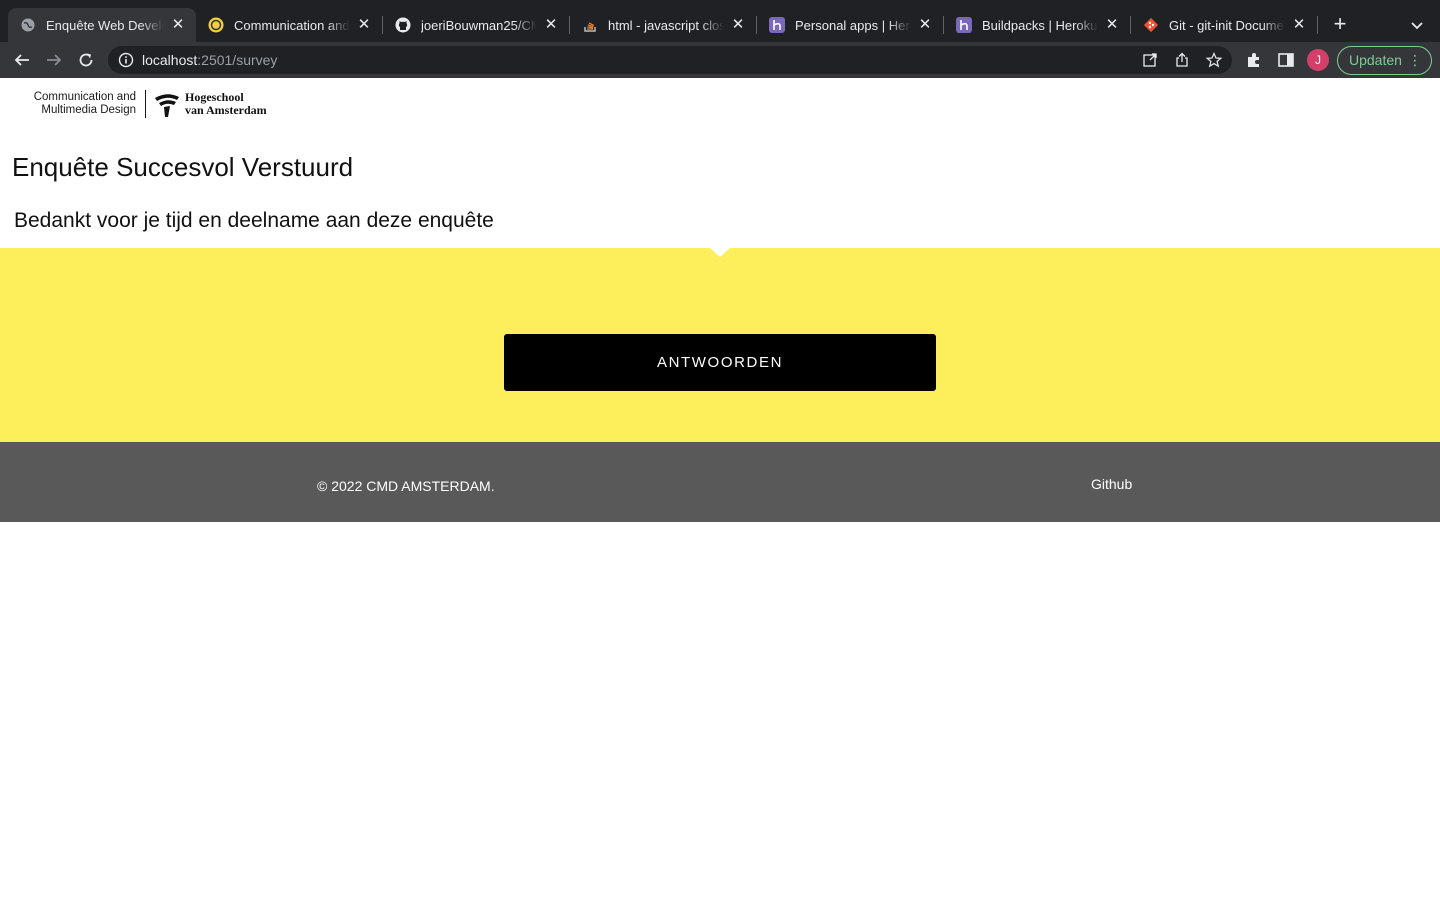 The image size is (1440, 901). Describe the element at coordinates (237, 60) in the screenshot. I see `url-path: :2501/survey` at that location.